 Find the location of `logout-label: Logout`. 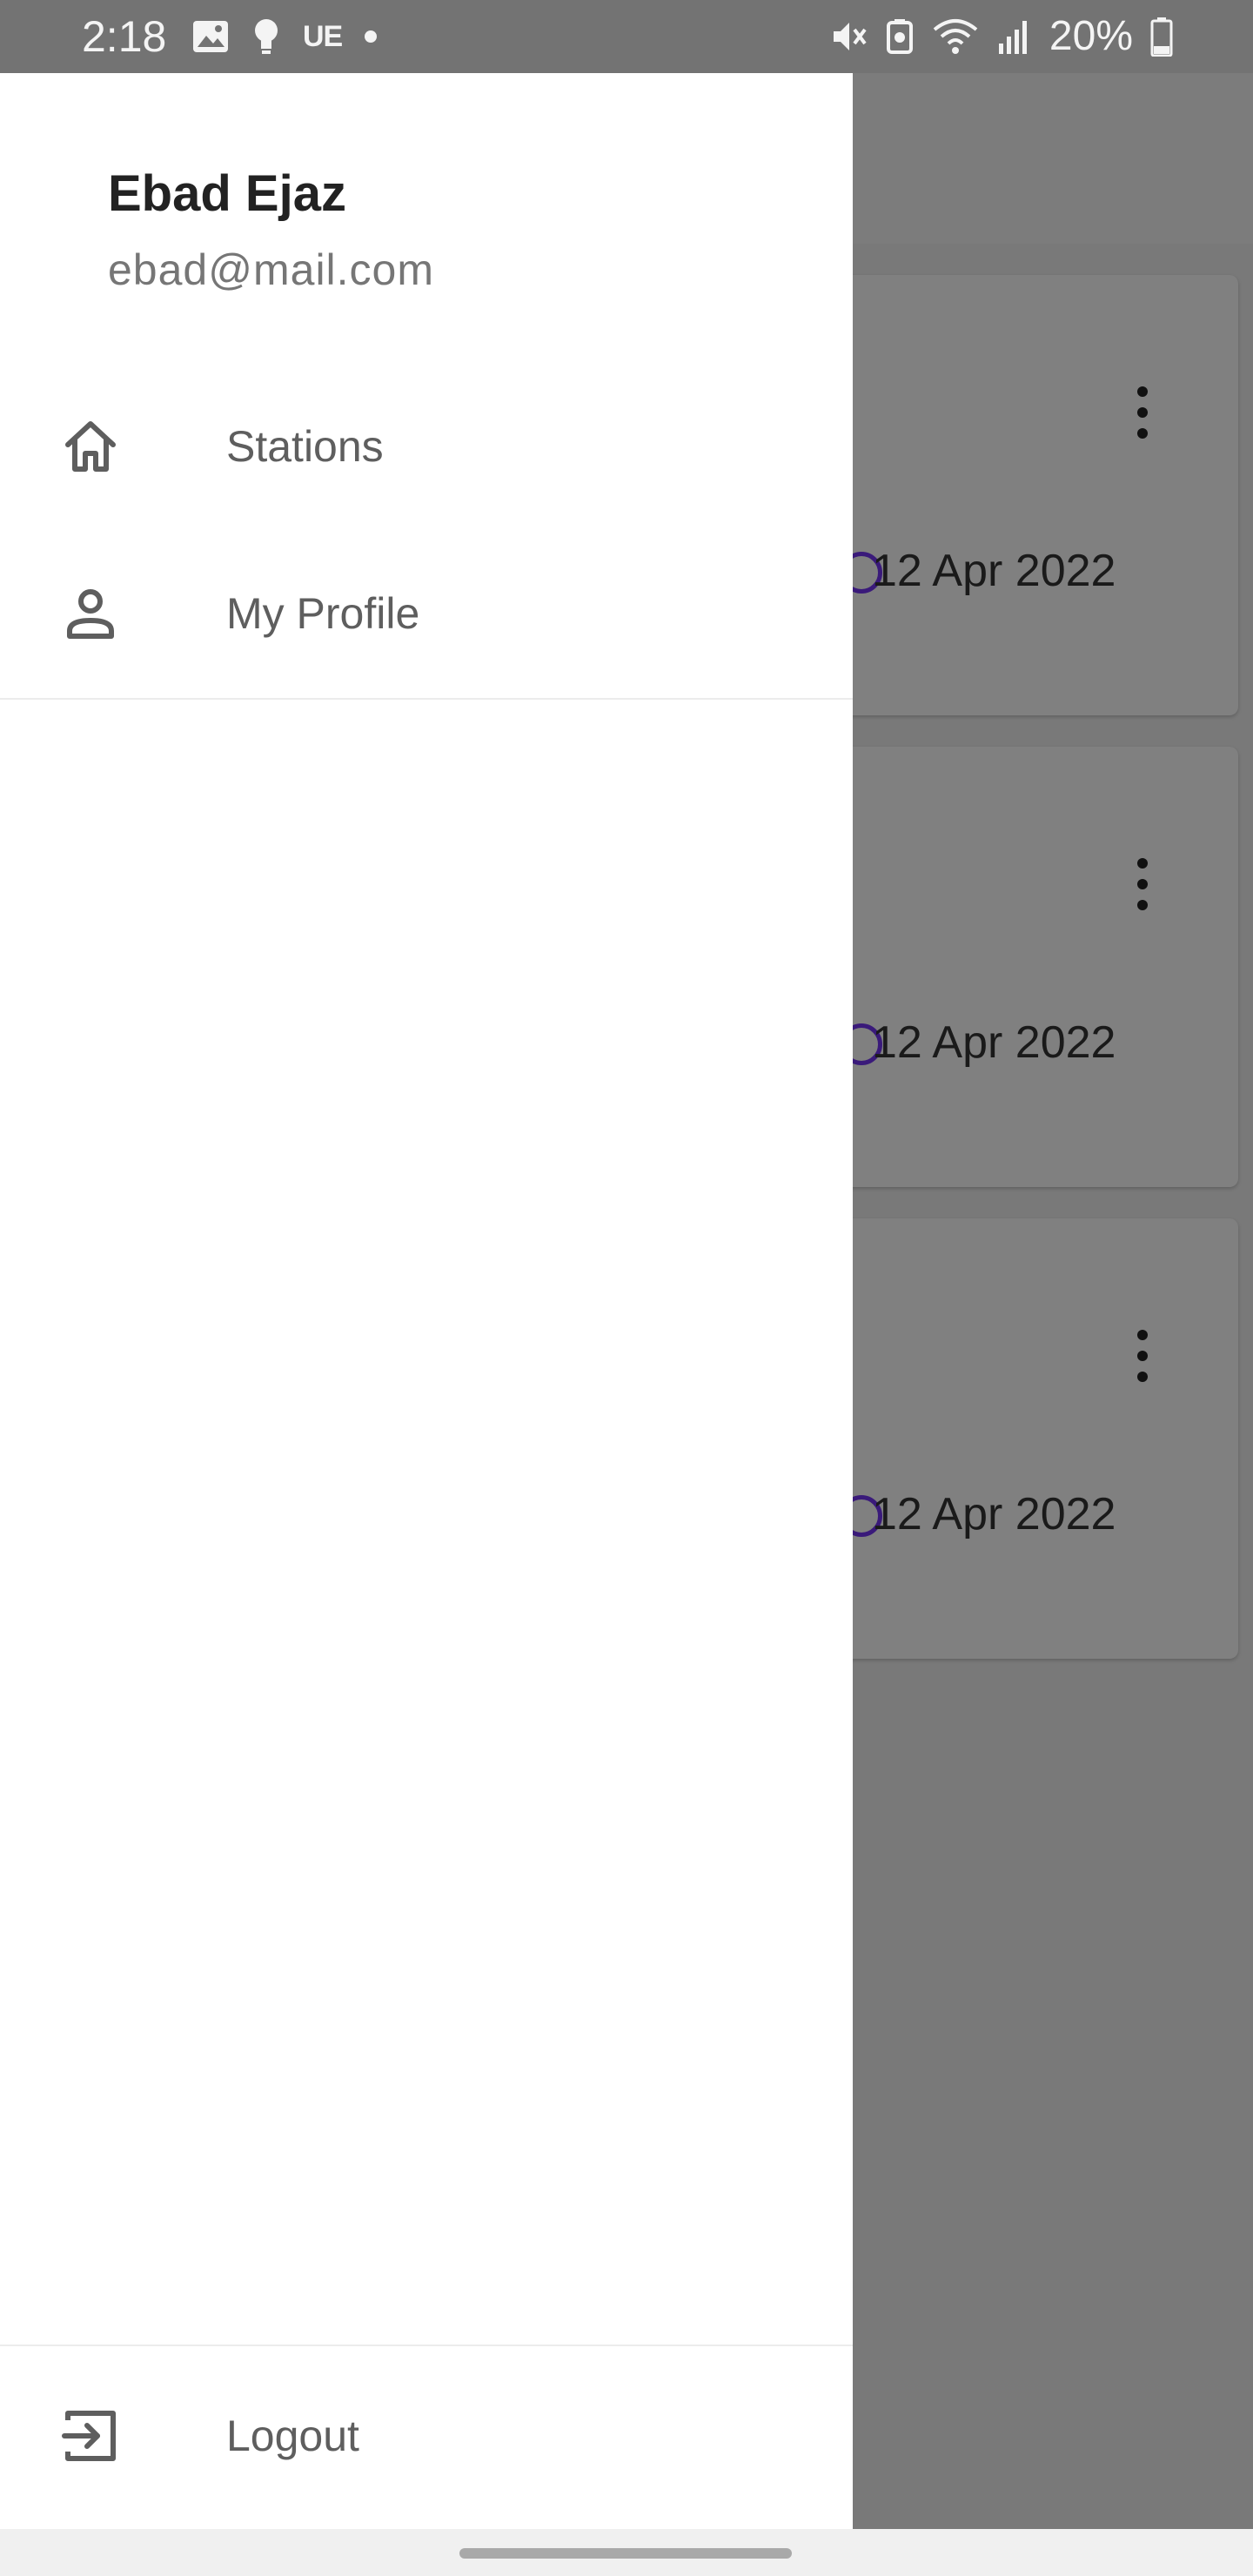

logout-label: Logout is located at coordinates (292, 2436).